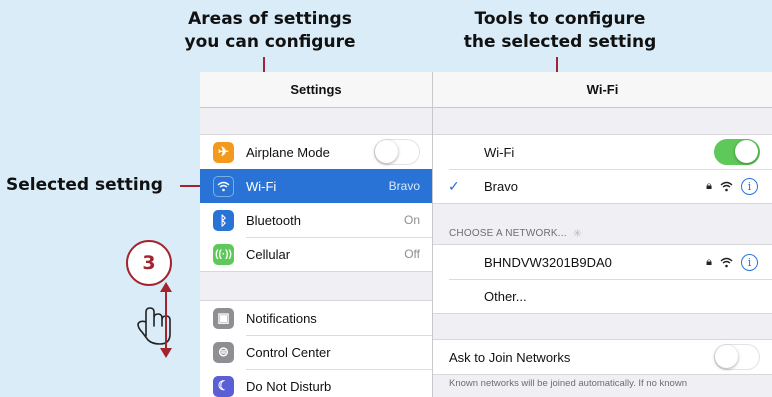 This screenshot has height=397, width=772. I want to click on settings-item-airplane-mode: ✈ Airplane Mode, so click(316, 152).